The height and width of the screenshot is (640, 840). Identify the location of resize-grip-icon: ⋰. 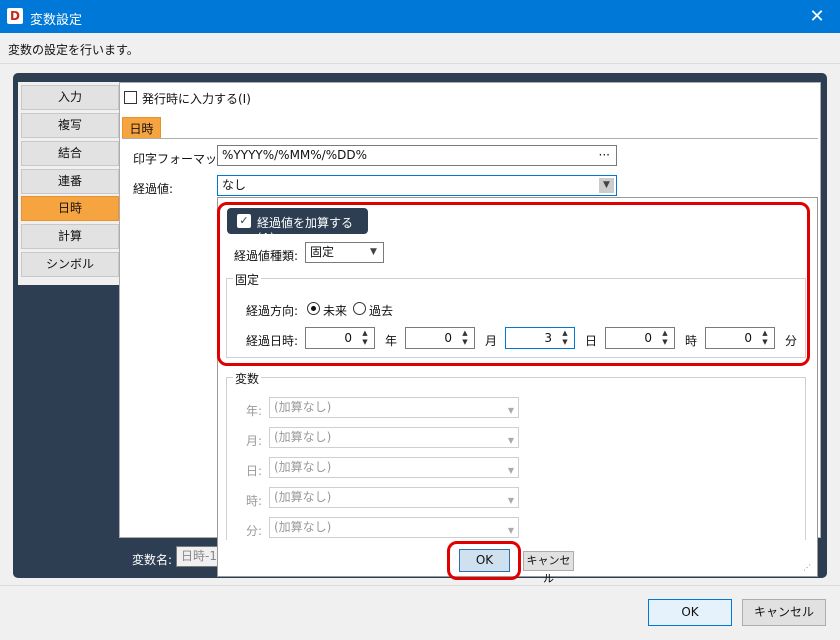
(807, 567).